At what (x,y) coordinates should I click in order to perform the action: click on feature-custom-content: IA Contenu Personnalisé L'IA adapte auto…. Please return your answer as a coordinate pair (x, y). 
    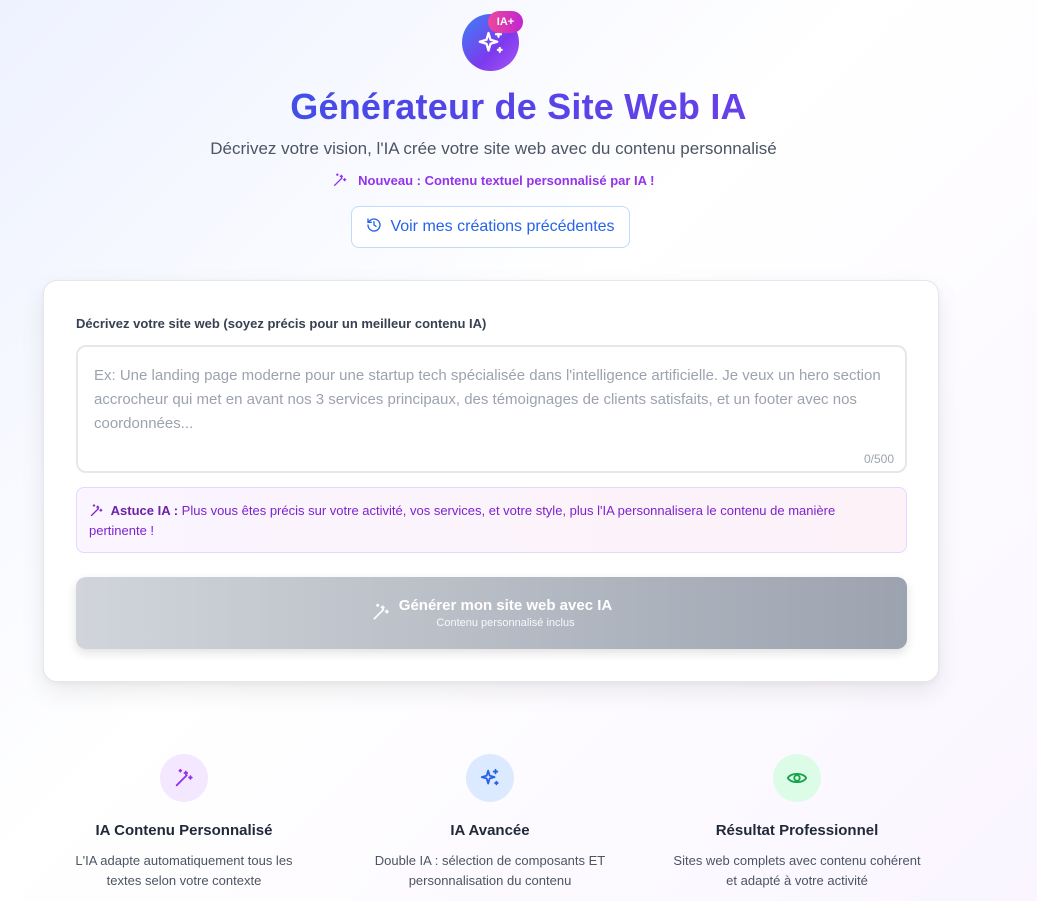
    Looking at the image, I should click on (184, 822).